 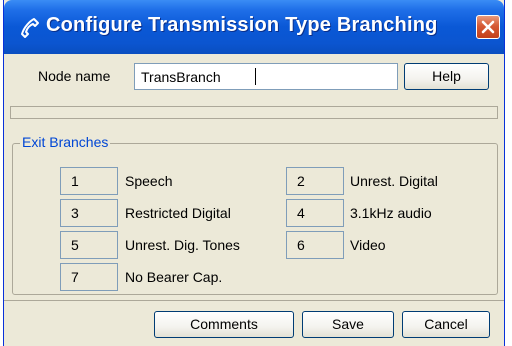 I want to click on comments-button: Comments, so click(x=224, y=324).